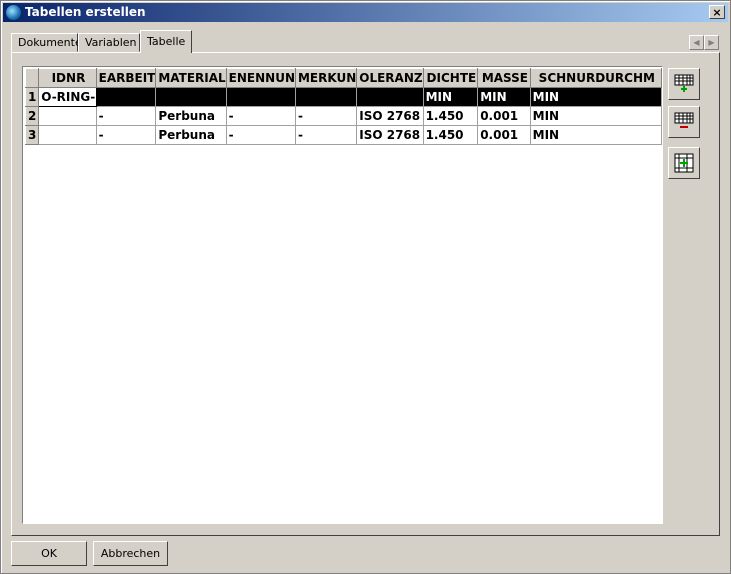 The image size is (731, 574). Describe the element at coordinates (326, 78) in the screenshot. I see `column-header: MERKUN` at that location.